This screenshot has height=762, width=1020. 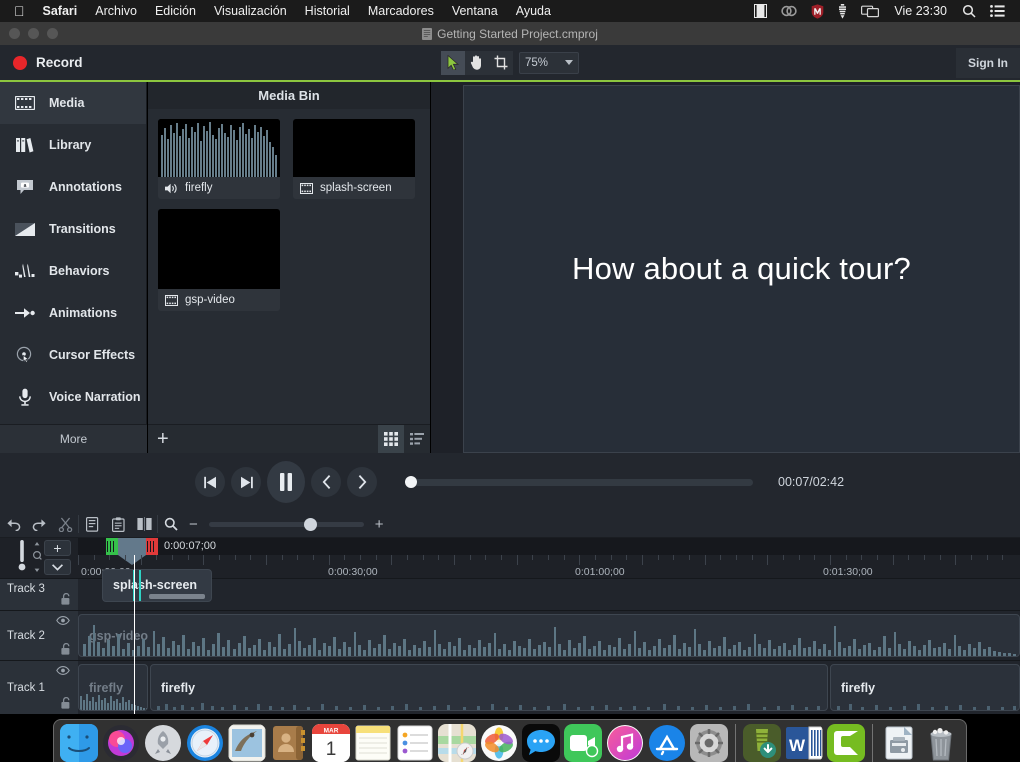 I want to click on zoom-out-button: −, so click(x=193, y=524).